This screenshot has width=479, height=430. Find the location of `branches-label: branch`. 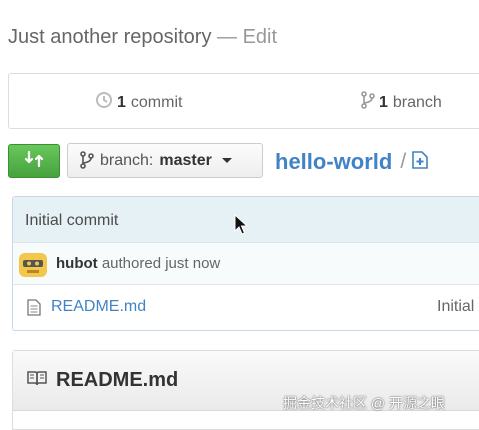

branches-label: branch is located at coordinates (417, 102).